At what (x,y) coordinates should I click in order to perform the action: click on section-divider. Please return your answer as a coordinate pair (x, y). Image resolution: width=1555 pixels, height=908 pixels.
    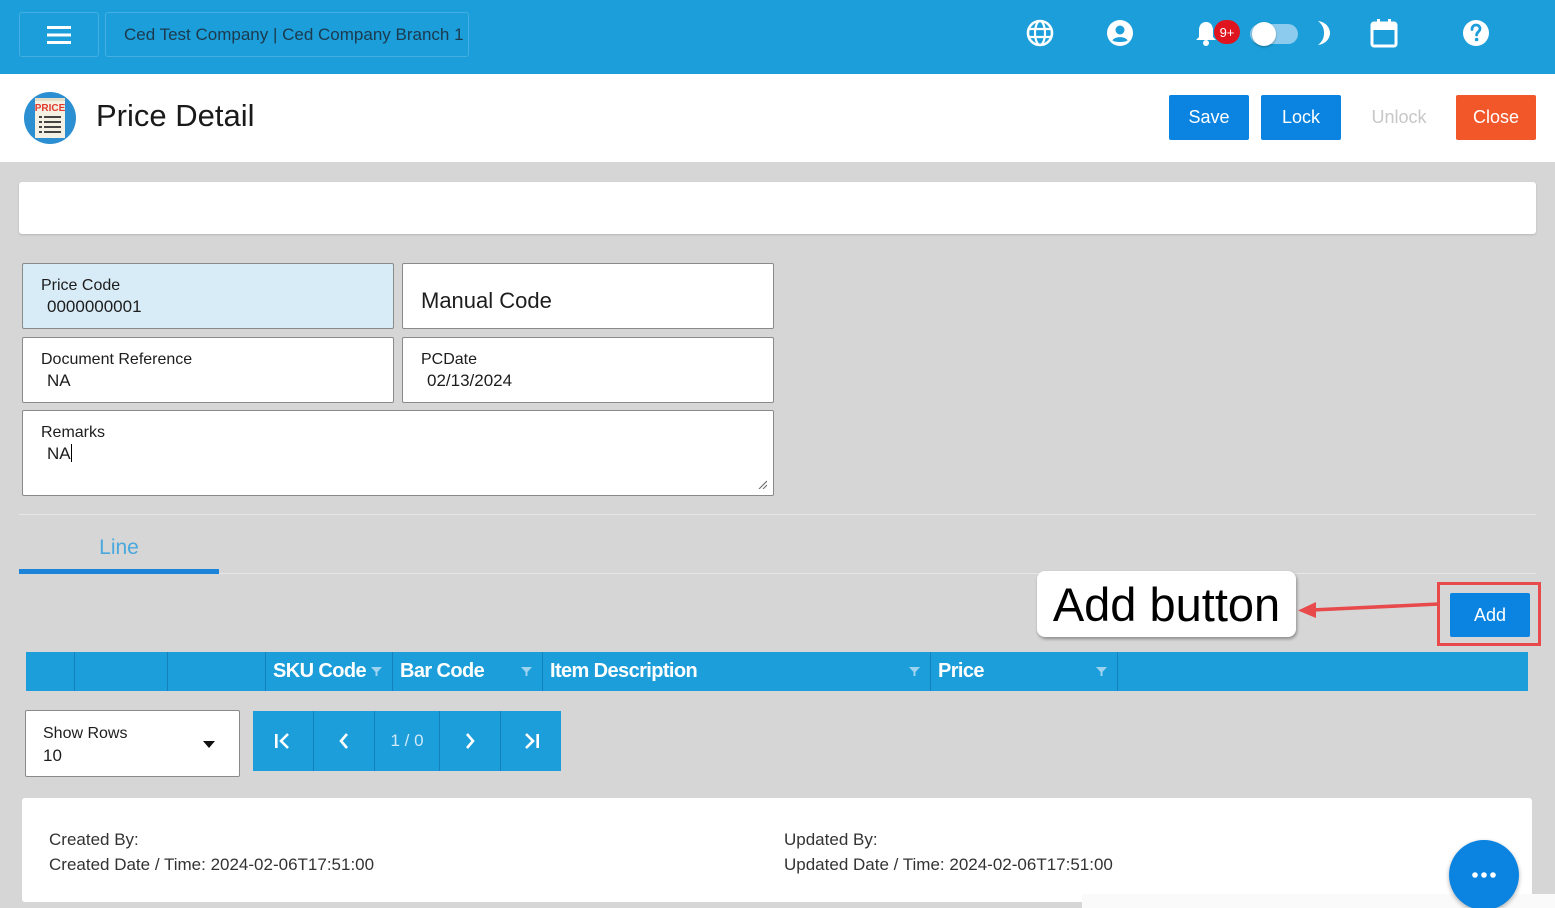
    Looking at the image, I should click on (777, 514).